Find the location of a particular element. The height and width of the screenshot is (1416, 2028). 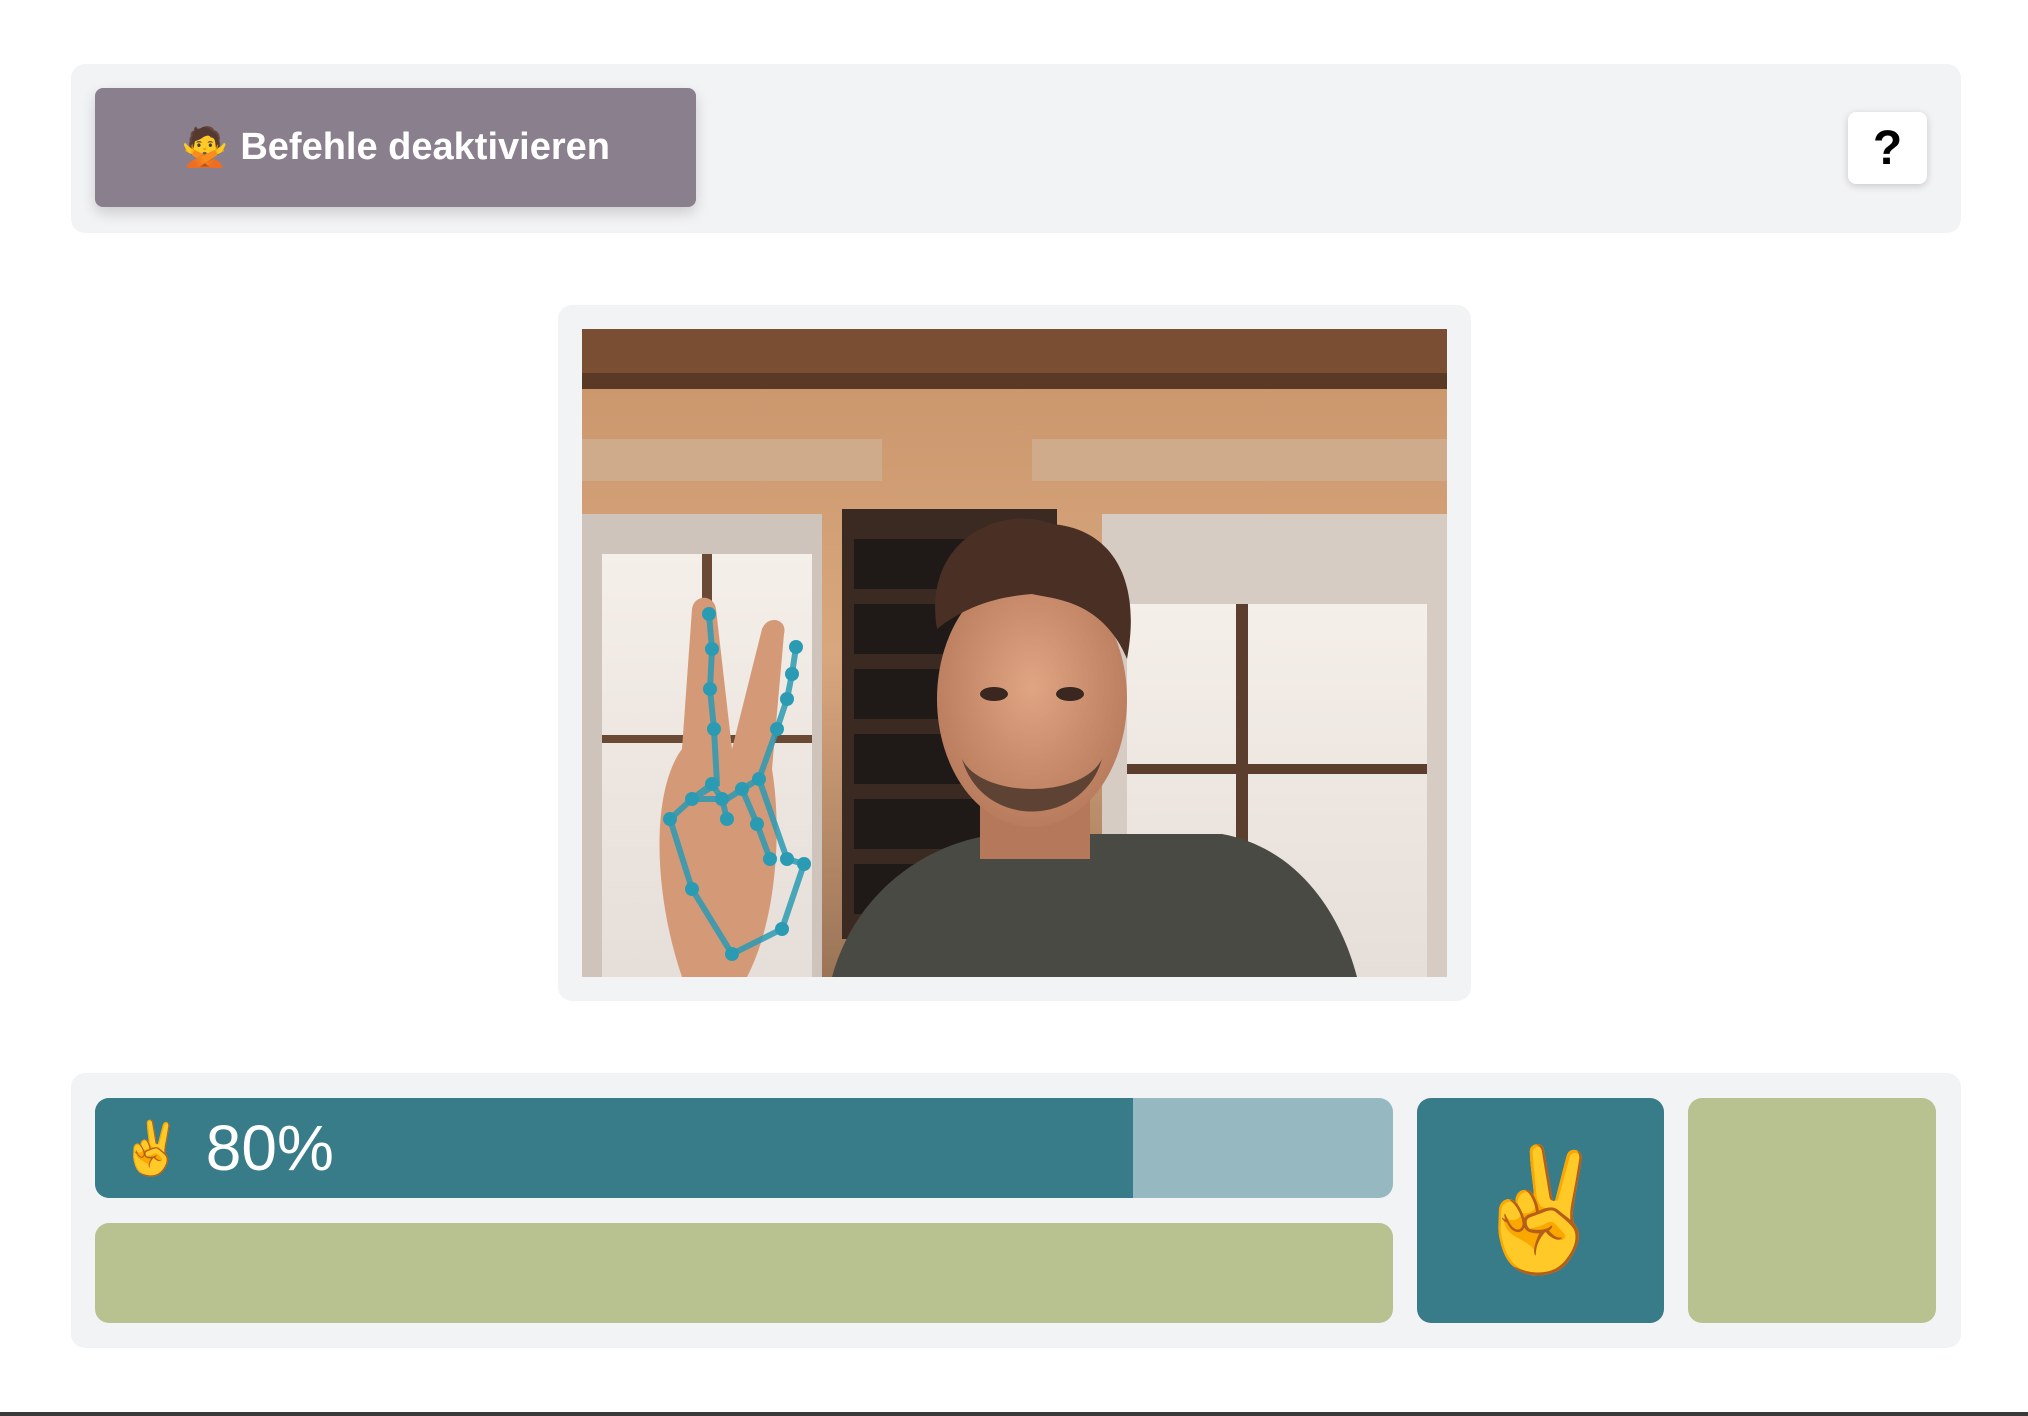

top-toolbar: 🙅 Befehle deaktivieren ? is located at coordinates (1016, 148).